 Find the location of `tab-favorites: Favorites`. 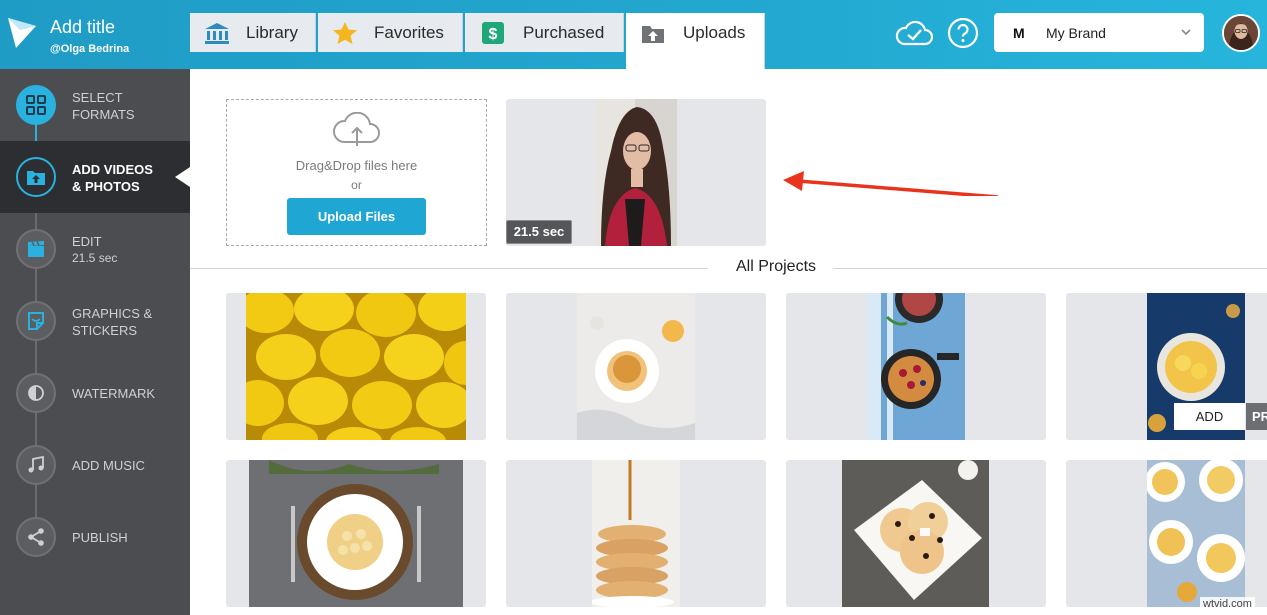

tab-favorites: Favorites is located at coordinates (390, 32).